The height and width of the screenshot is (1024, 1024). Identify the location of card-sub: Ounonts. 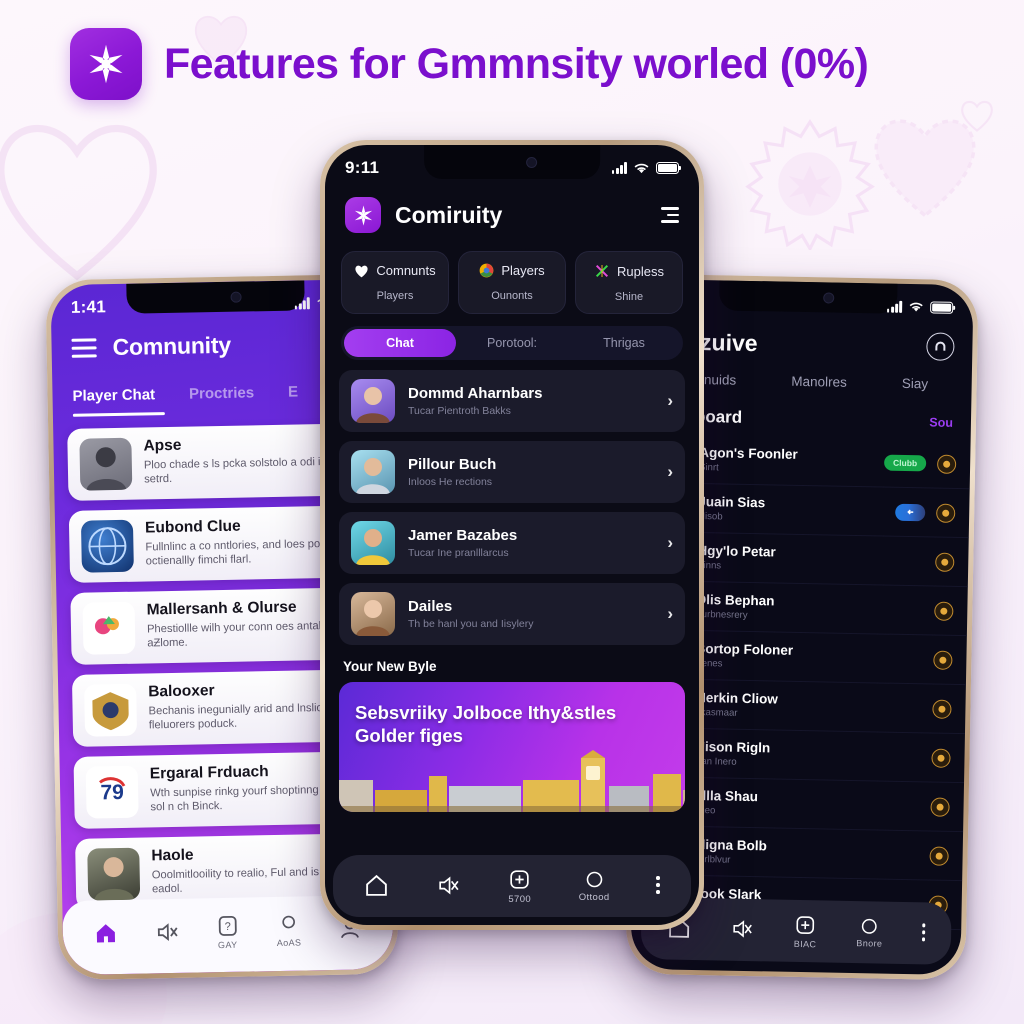
(512, 296).